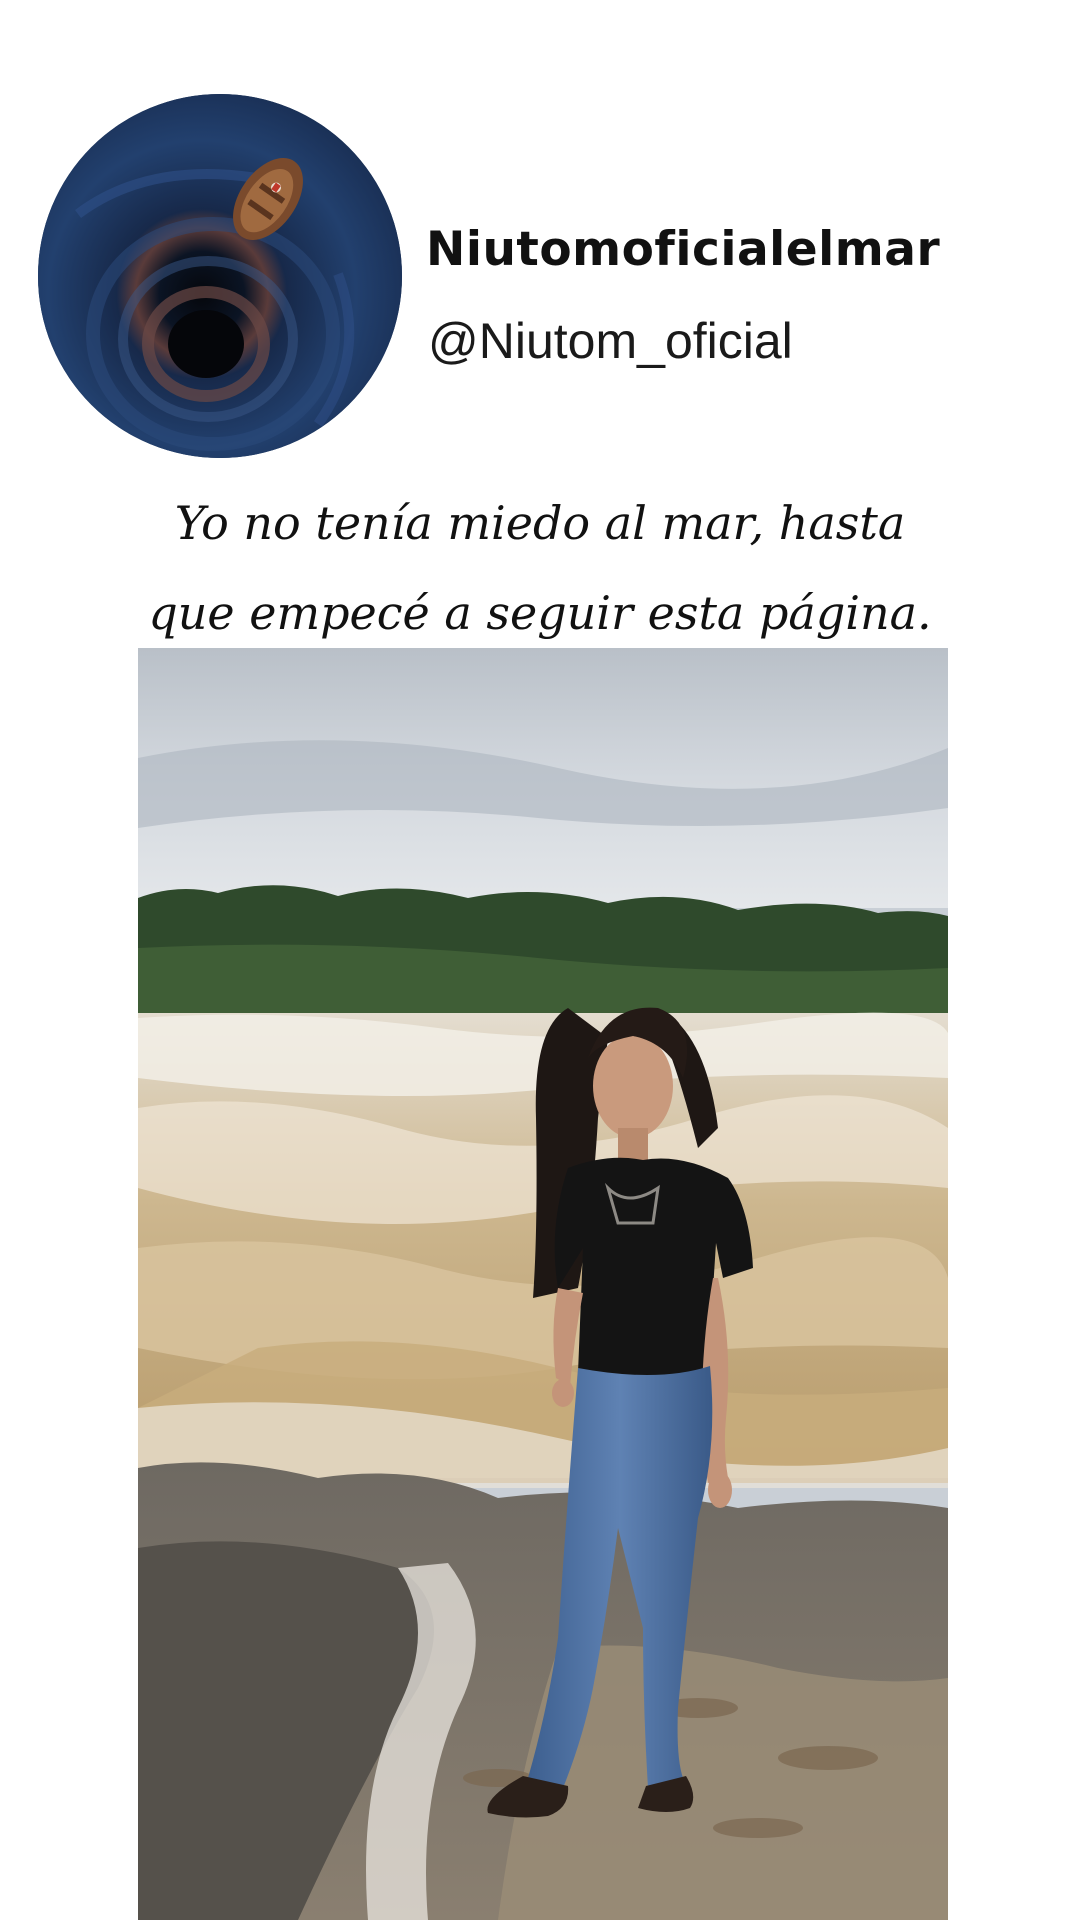  Describe the element at coordinates (610, 341) in the screenshot. I see `profile-handle: @Niutom_oficial` at that location.